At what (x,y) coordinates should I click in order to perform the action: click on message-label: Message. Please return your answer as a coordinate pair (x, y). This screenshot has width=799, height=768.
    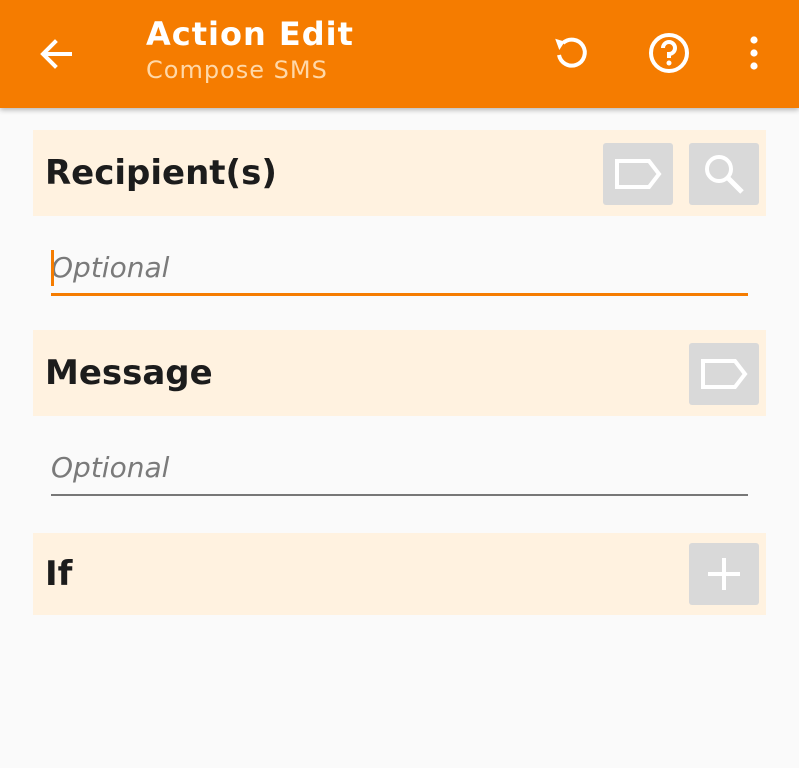
    Looking at the image, I should click on (129, 373).